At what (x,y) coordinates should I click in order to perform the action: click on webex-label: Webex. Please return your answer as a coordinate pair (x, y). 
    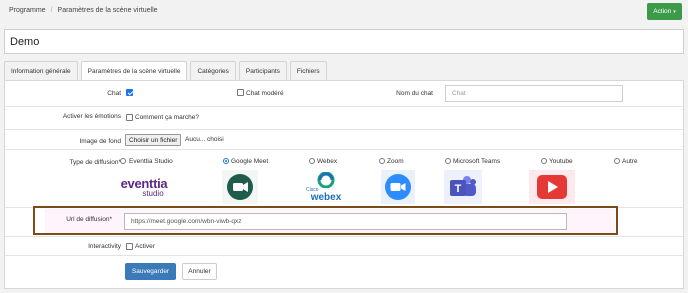
    Looking at the image, I should click on (327, 161).